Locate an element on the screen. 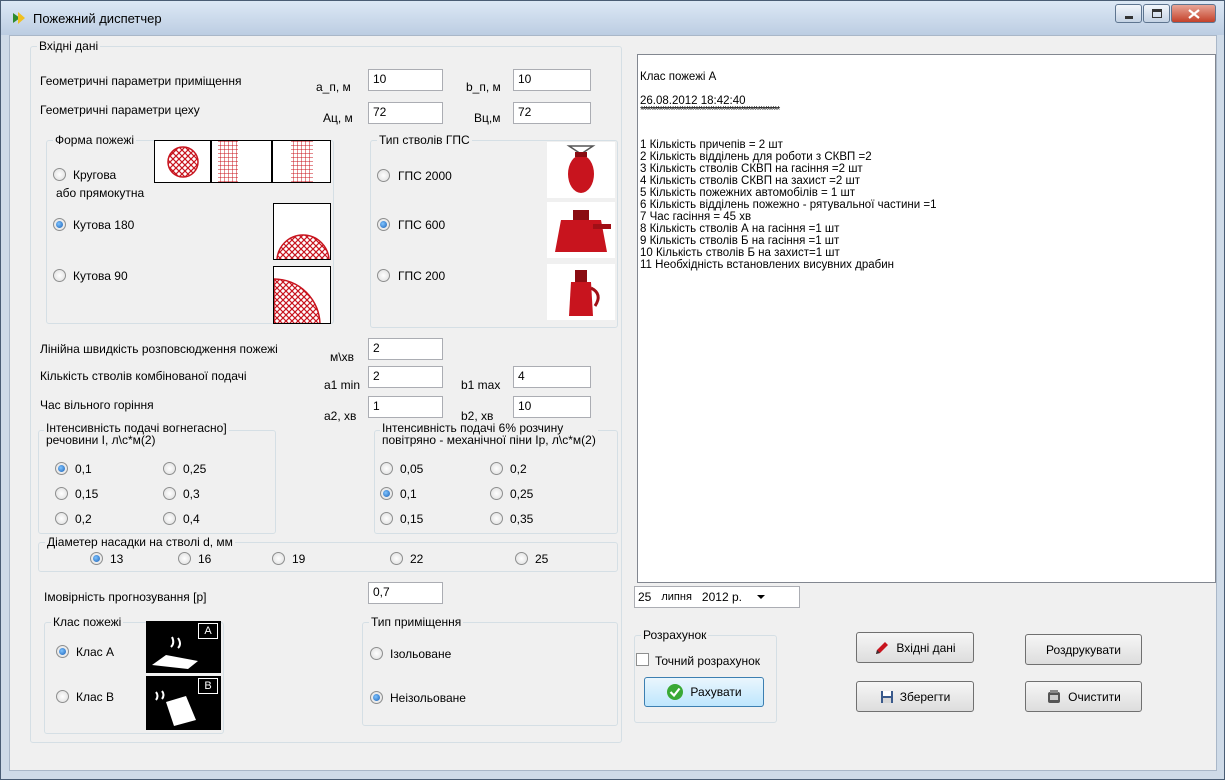 The height and width of the screenshot is (780, 1225). result-line: 5 Кількість пожежних автомобілів = 1 шт is located at coordinates (747, 193).